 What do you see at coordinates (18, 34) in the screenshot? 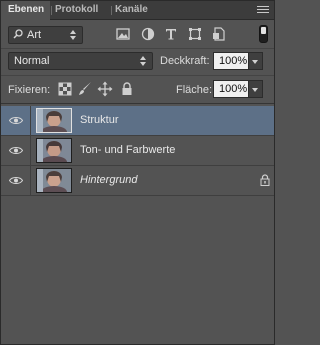
I see `search-icon` at bounding box center [18, 34].